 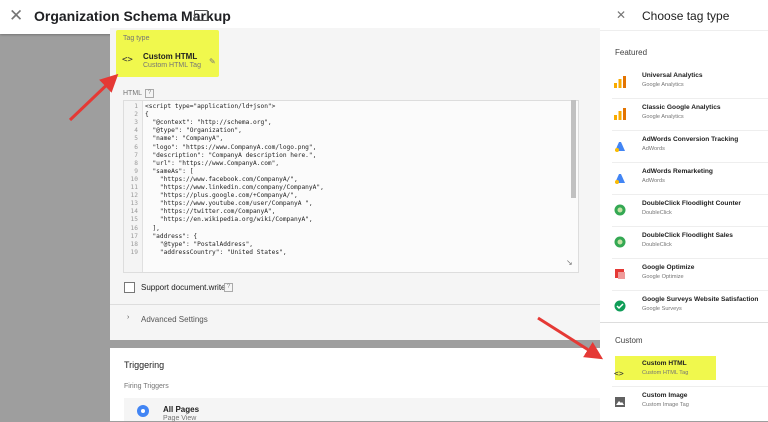 I want to click on arrow-to-custom-html, so click(x=570, y=338).